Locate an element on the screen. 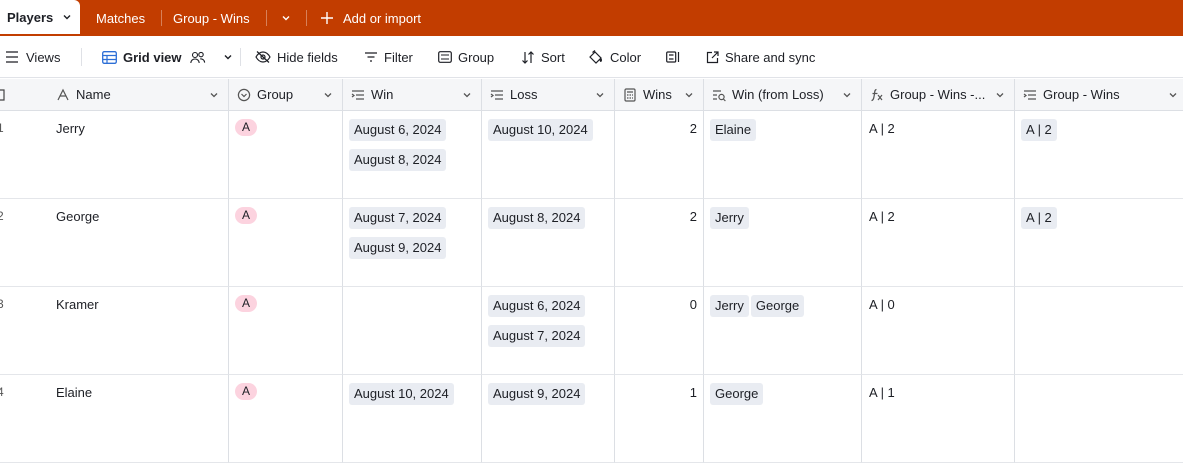  cell-win is located at coordinates (412, 331).